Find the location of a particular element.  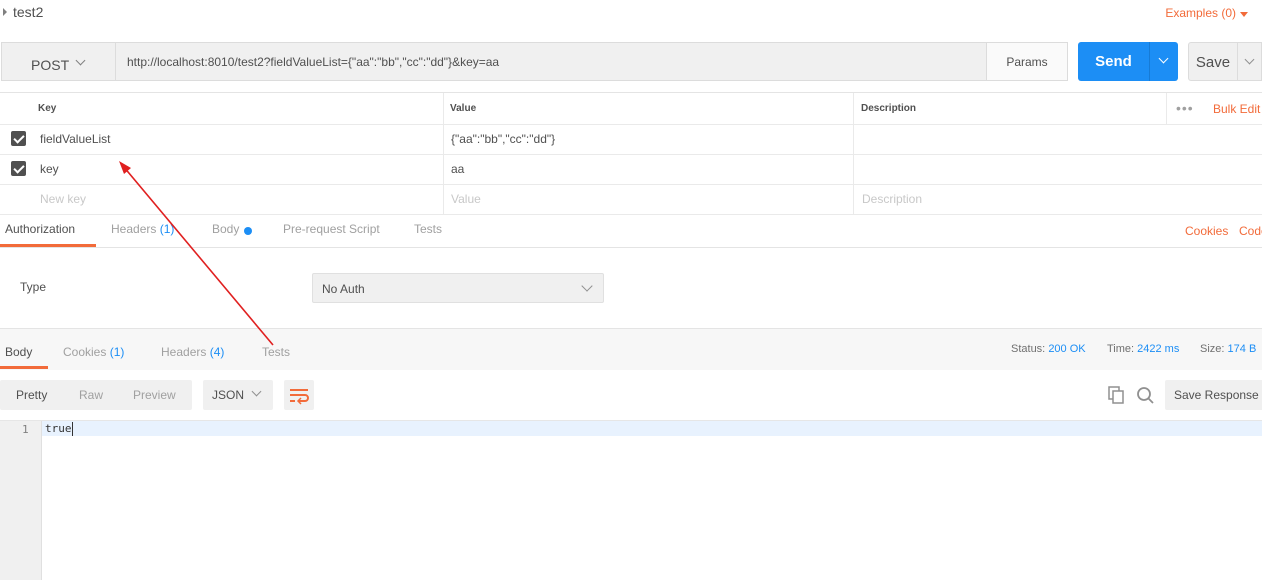

new-value-input: Value is located at coordinates (466, 199).